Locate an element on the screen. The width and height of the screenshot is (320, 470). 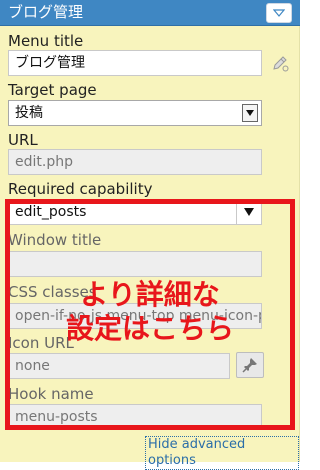
panel-title: ブログ管理 is located at coordinates (46, 12).